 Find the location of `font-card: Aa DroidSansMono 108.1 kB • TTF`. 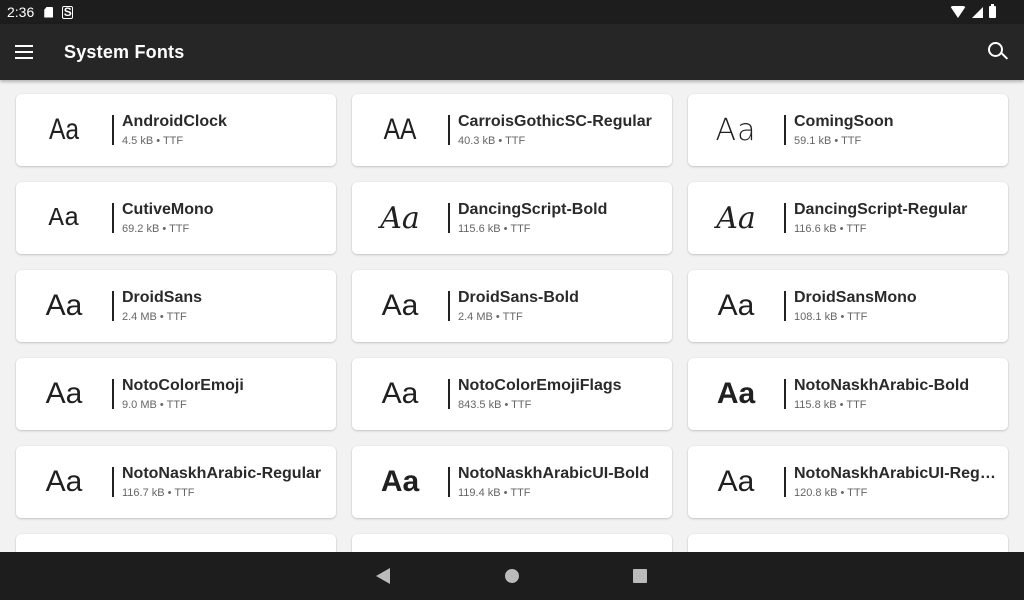

font-card: Aa DroidSansMono 108.1 kB • TTF is located at coordinates (848, 306).